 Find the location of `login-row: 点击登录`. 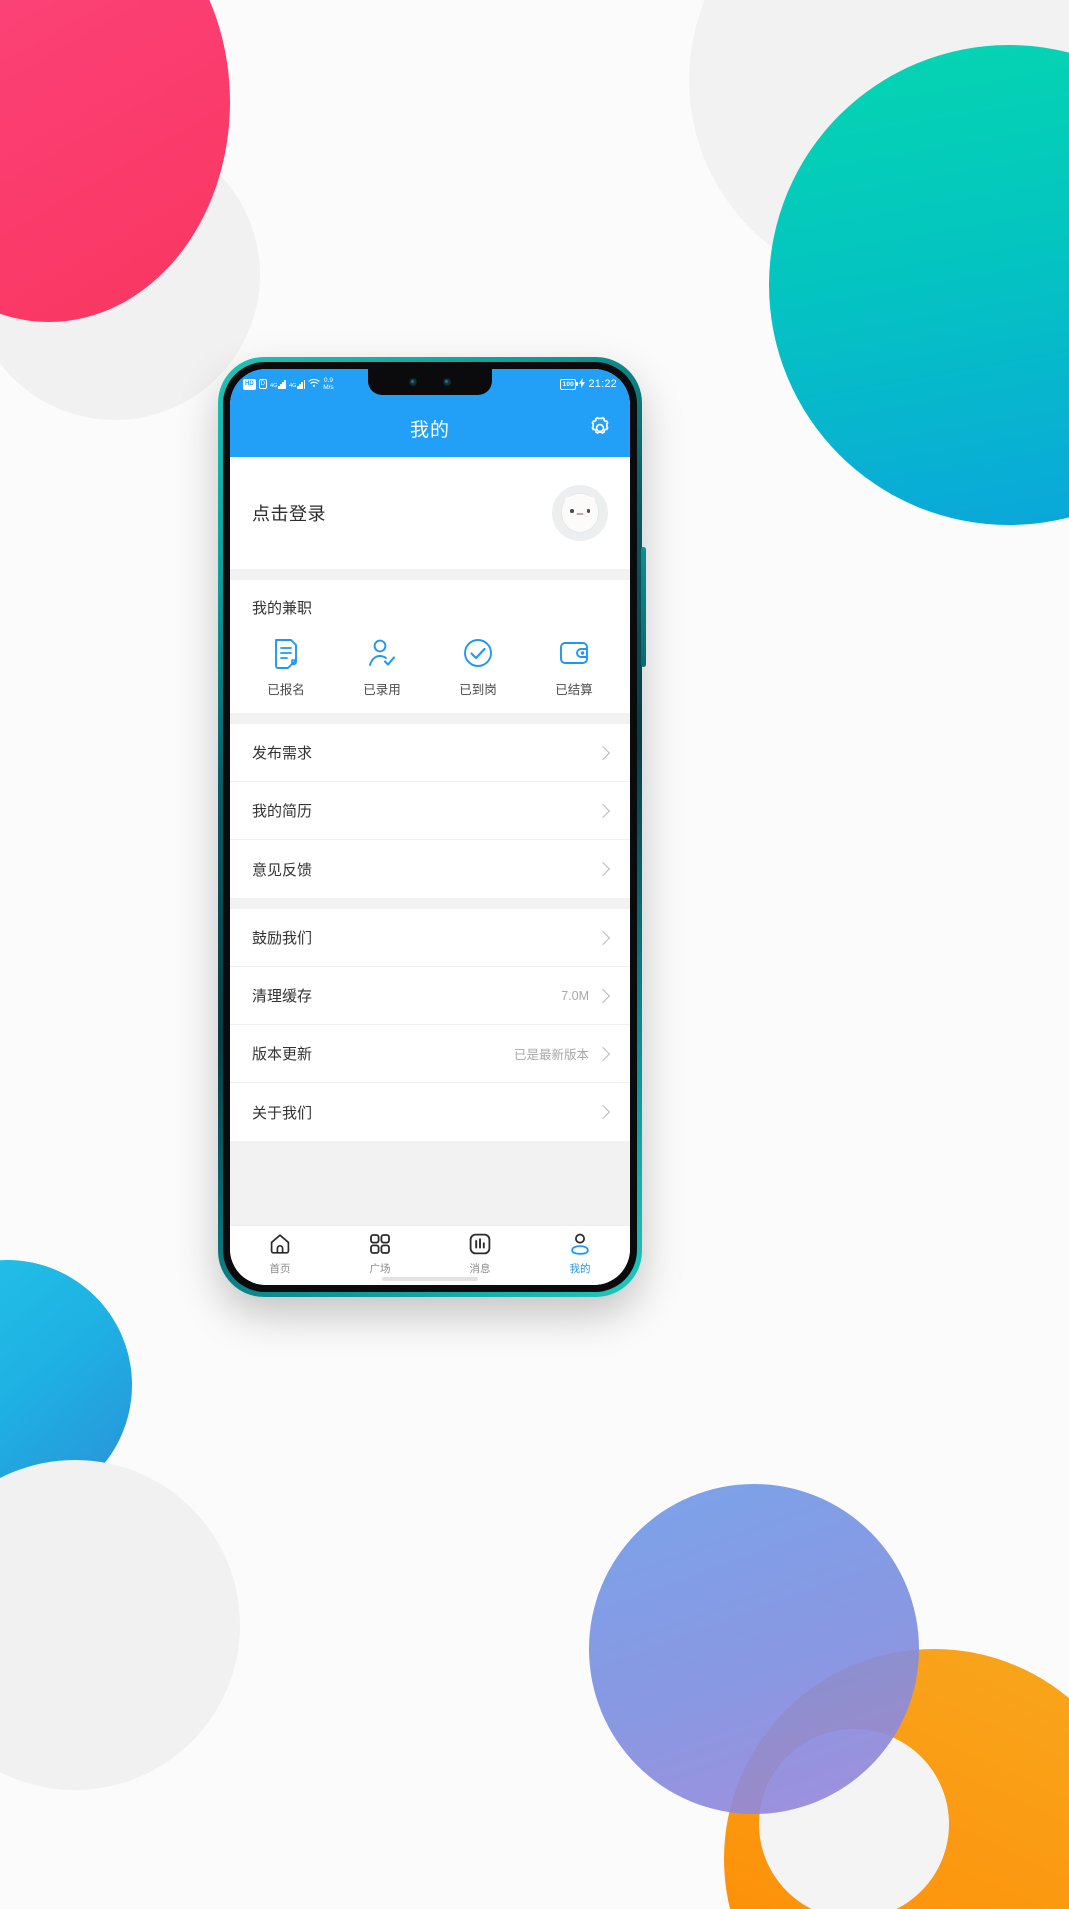

login-row: 点击登录 is located at coordinates (430, 513).